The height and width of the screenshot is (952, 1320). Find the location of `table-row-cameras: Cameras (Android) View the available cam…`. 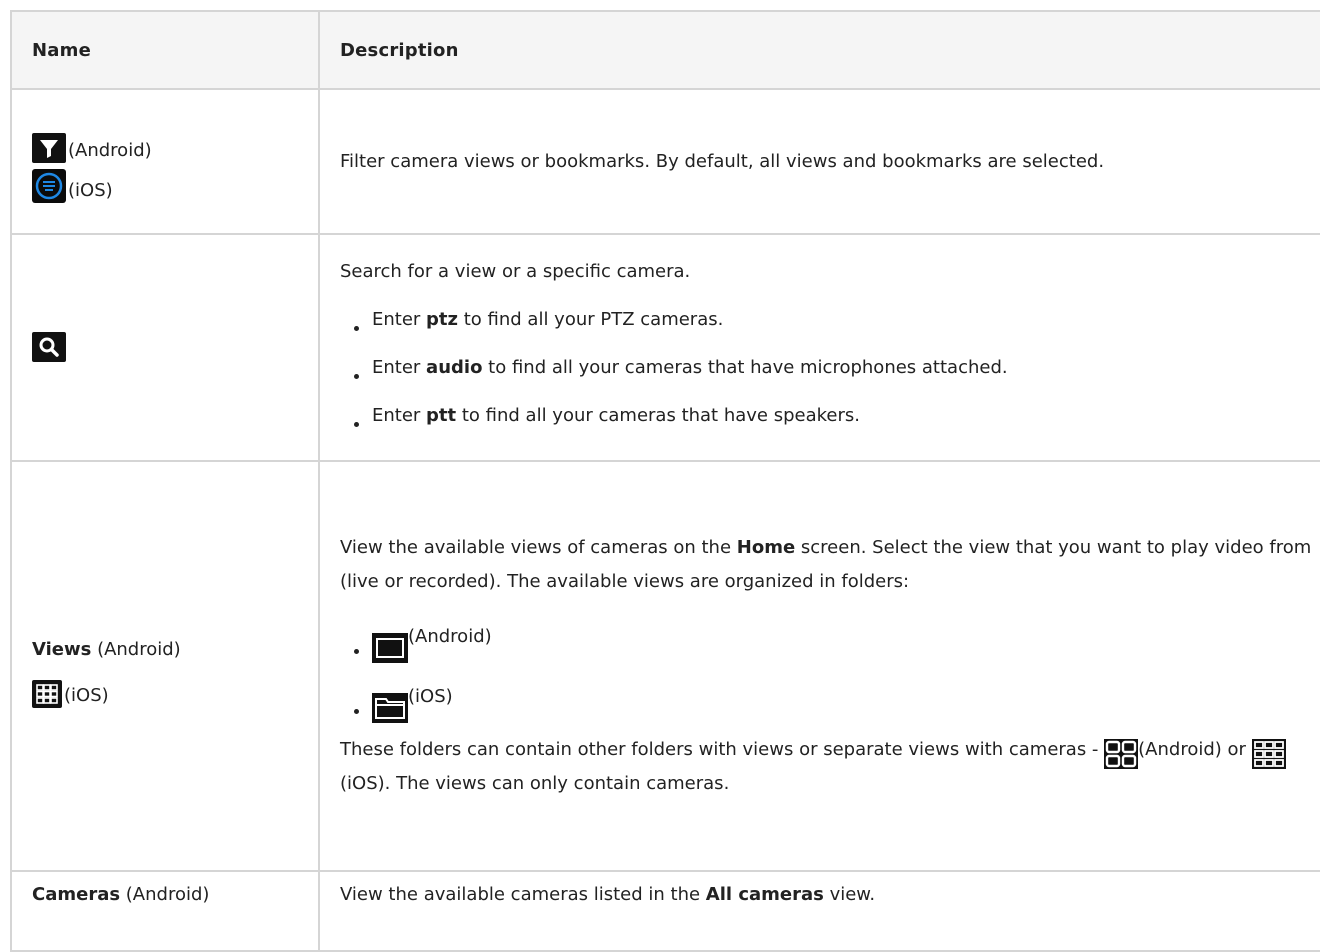

table-row-cameras: Cameras (Android) View the available cam… is located at coordinates (665, 911).